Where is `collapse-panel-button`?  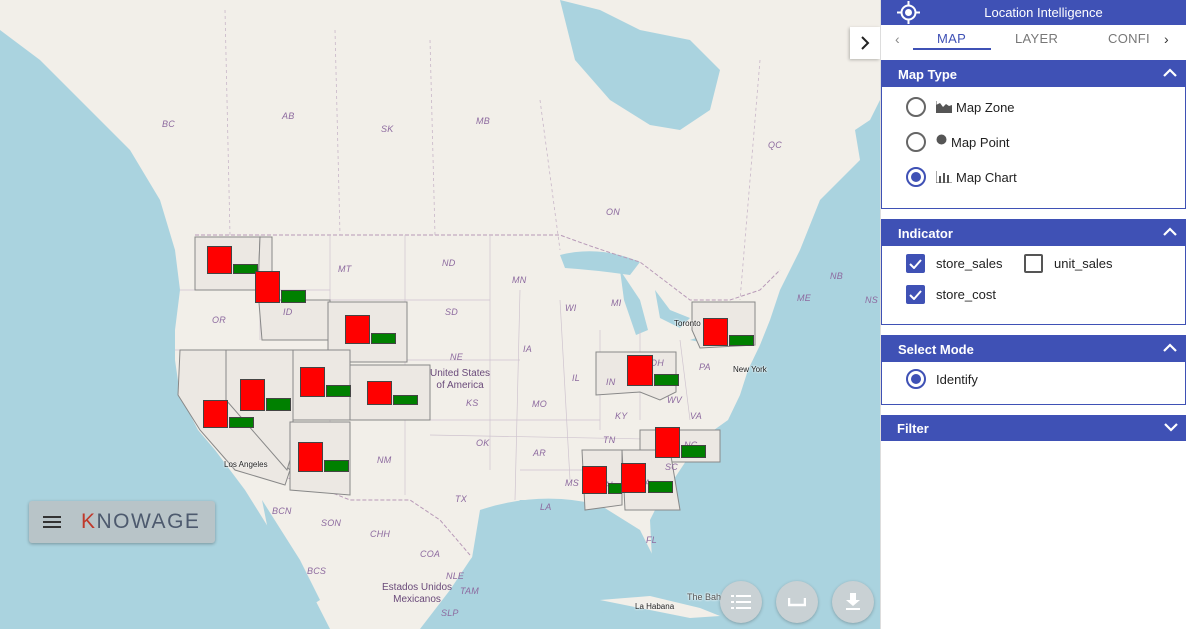
collapse-panel-button is located at coordinates (865, 43).